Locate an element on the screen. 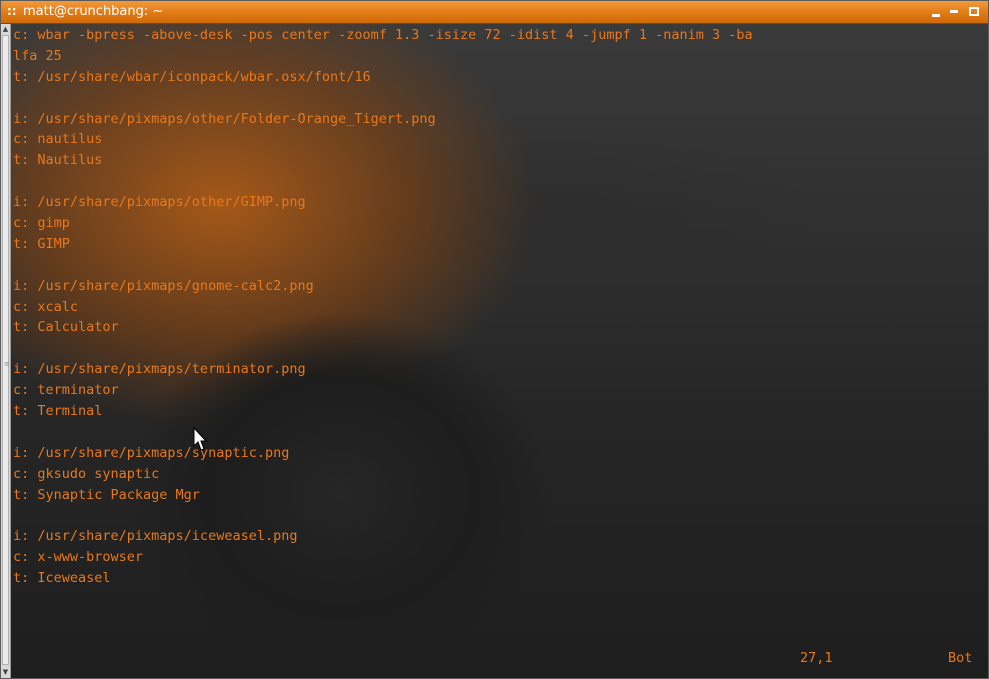  terminal-line: t: Synaptic Package Mgr is located at coordinates (106, 494).